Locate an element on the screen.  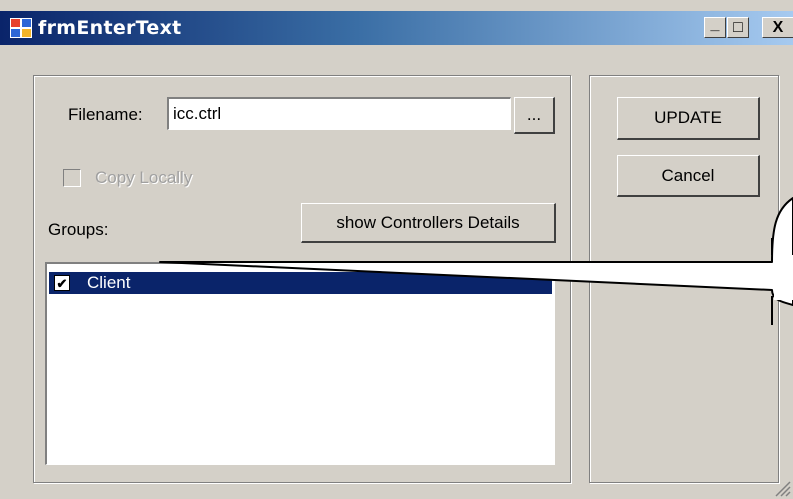
update-button-label: UPDATE is located at coordinates (688, 117).